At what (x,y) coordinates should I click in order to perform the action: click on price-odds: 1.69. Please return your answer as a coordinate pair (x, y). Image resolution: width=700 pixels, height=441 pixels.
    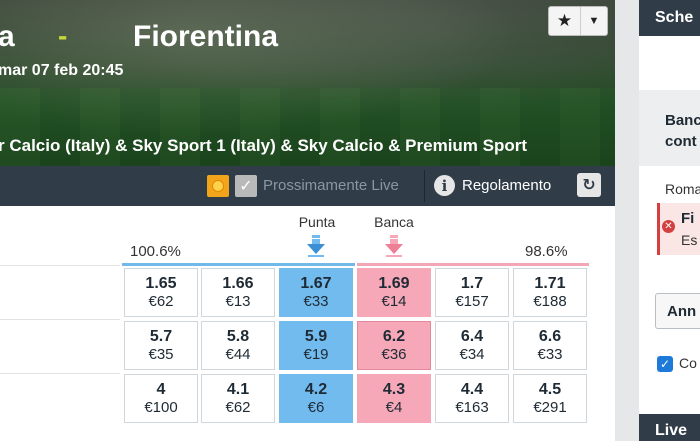
    Looking at the image, I should click on (394, 283).